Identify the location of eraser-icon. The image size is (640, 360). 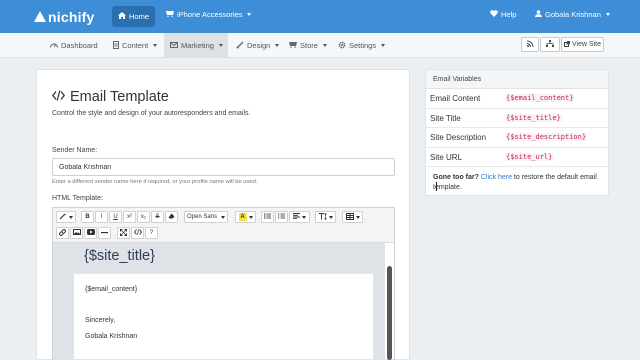
(171, 217).